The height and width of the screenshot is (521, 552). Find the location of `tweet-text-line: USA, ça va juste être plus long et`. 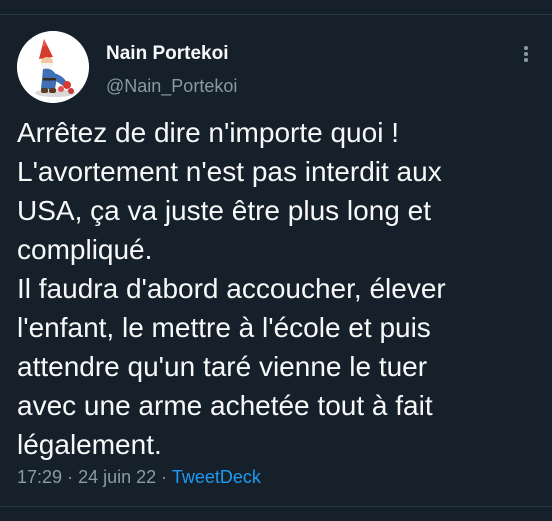

tweet-text-line: USA, ça va juste être plus long et is located at coordinates (224, 210).